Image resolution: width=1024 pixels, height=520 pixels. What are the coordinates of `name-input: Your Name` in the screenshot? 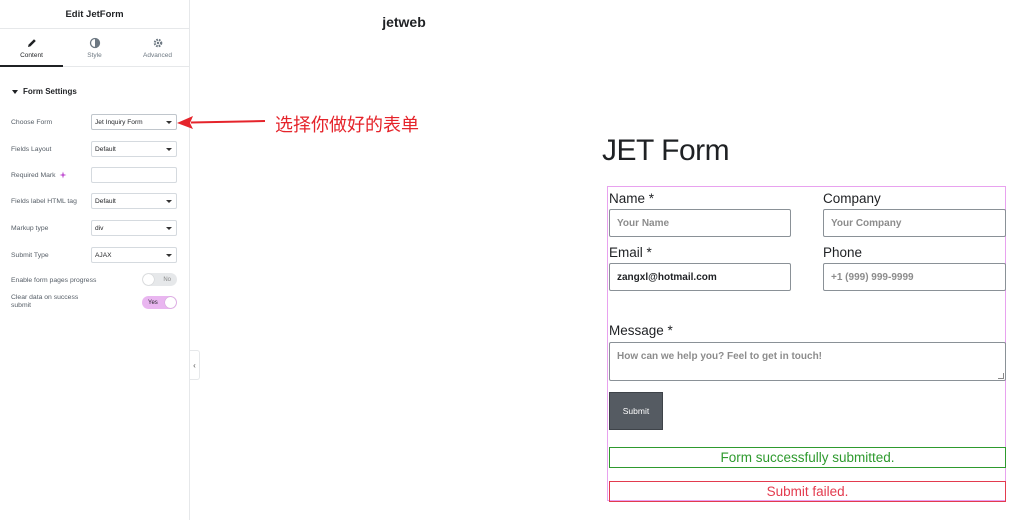 It's located at (700, 223).